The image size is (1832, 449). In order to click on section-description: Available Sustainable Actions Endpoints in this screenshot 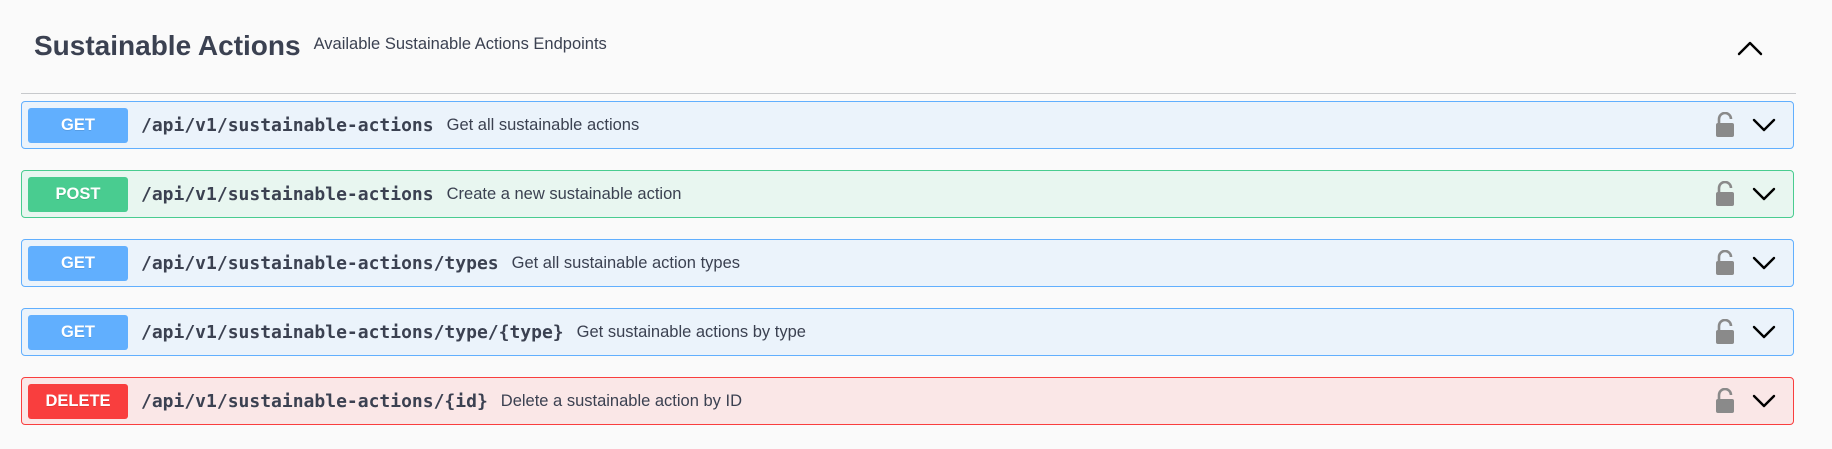, I will do `click(460, 44)`.